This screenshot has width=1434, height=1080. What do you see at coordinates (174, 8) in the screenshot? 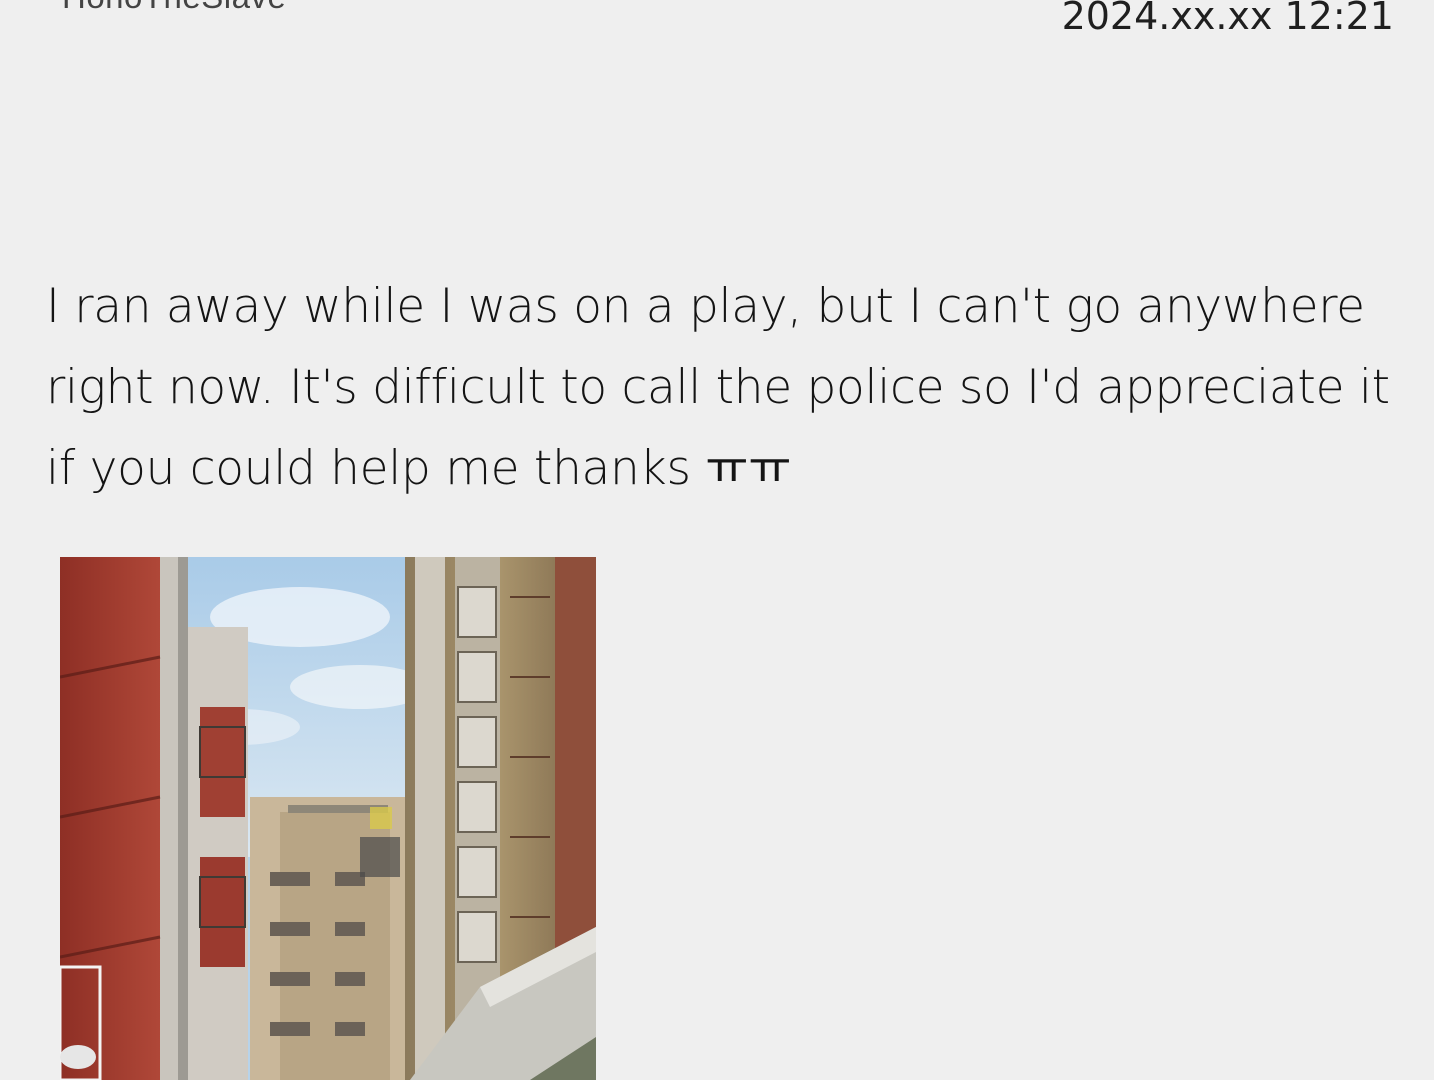
I see `username: HonoTheSlave` at bounding box center [174, 8].